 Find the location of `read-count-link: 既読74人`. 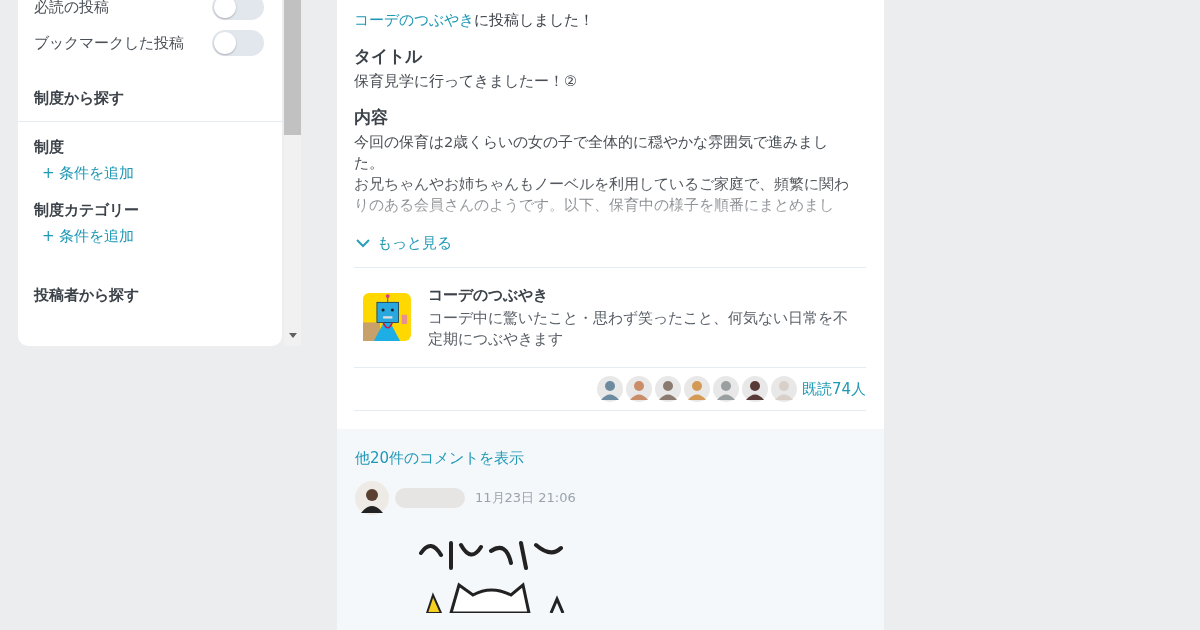

read-count-link: 既読74人 is located at coordinates (833, 389).